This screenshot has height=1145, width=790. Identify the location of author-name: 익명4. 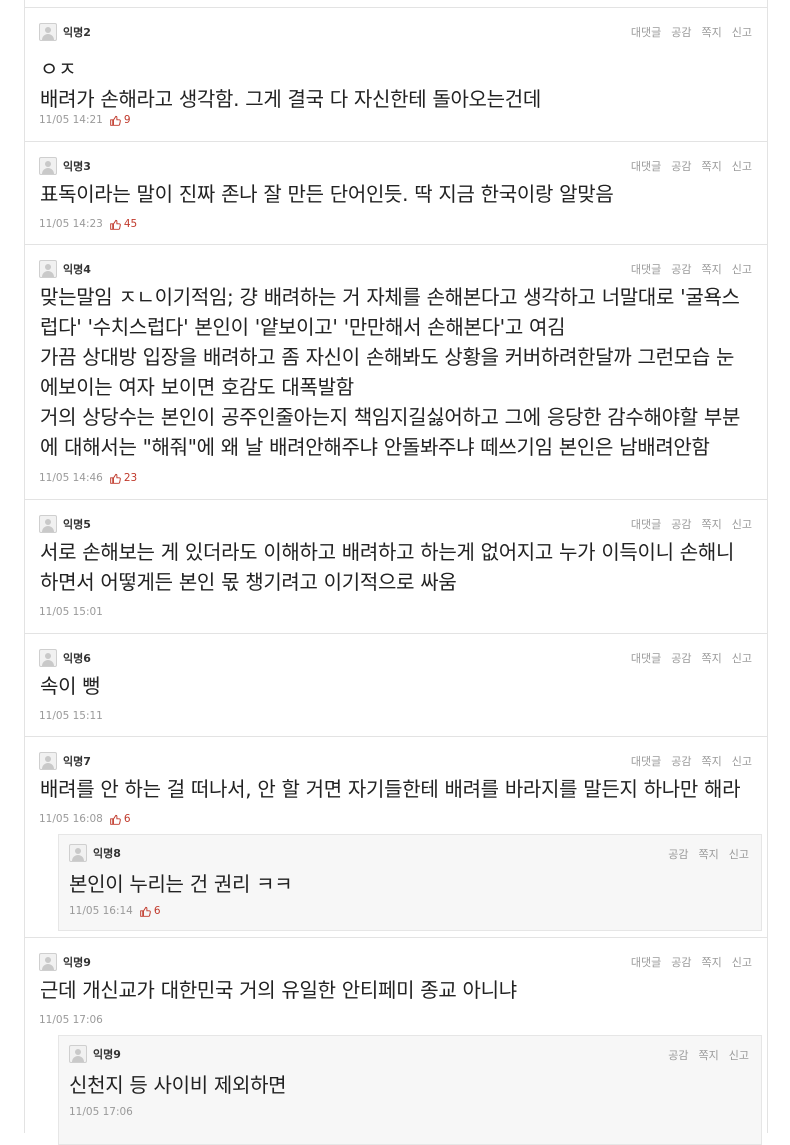
(77, 269).